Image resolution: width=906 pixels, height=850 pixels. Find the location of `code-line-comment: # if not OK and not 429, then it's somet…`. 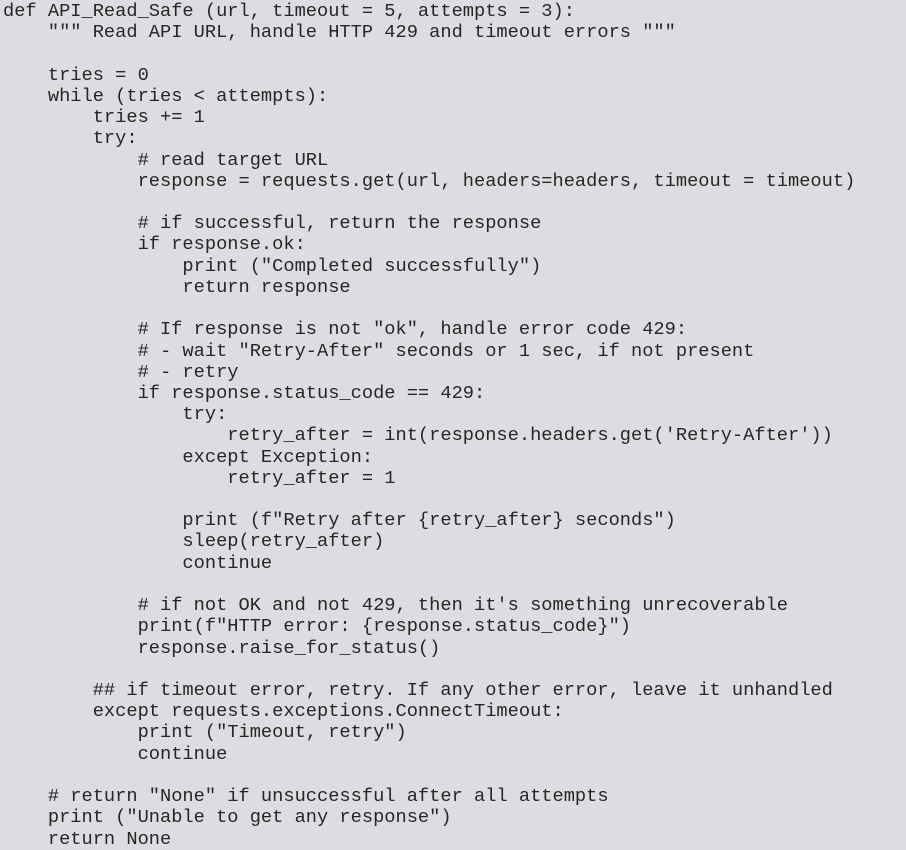

code-line-comment: # if not OK and not 429, then it's somet… is located at coordinates (396, 605).